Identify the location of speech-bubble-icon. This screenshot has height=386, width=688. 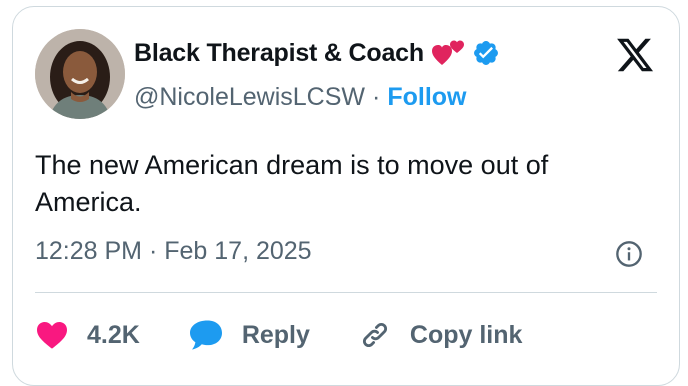
(205, 335).